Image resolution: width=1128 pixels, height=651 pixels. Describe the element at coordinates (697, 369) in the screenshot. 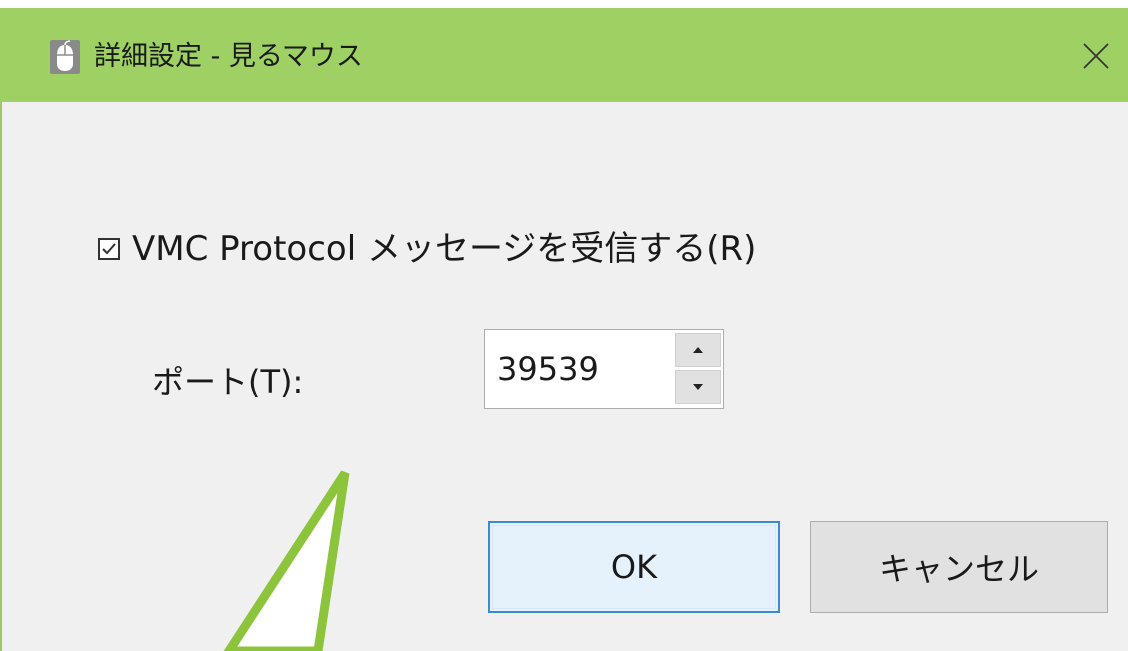

I see `port-stepper-buttons` at that location.